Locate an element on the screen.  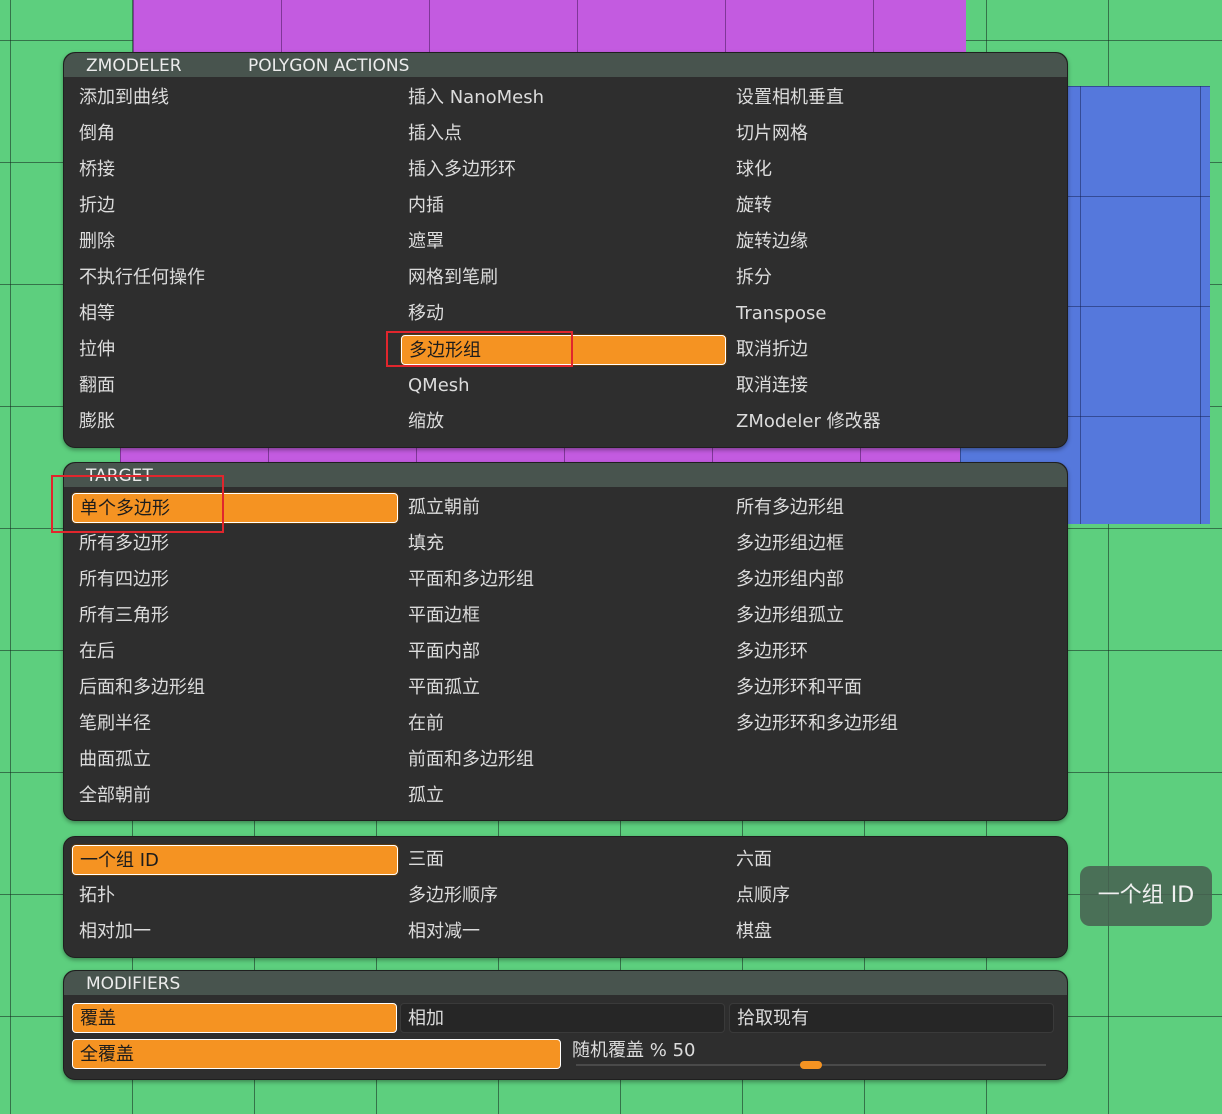
modifiers-title: MODIFIERS is located at coordinates (133, 984).